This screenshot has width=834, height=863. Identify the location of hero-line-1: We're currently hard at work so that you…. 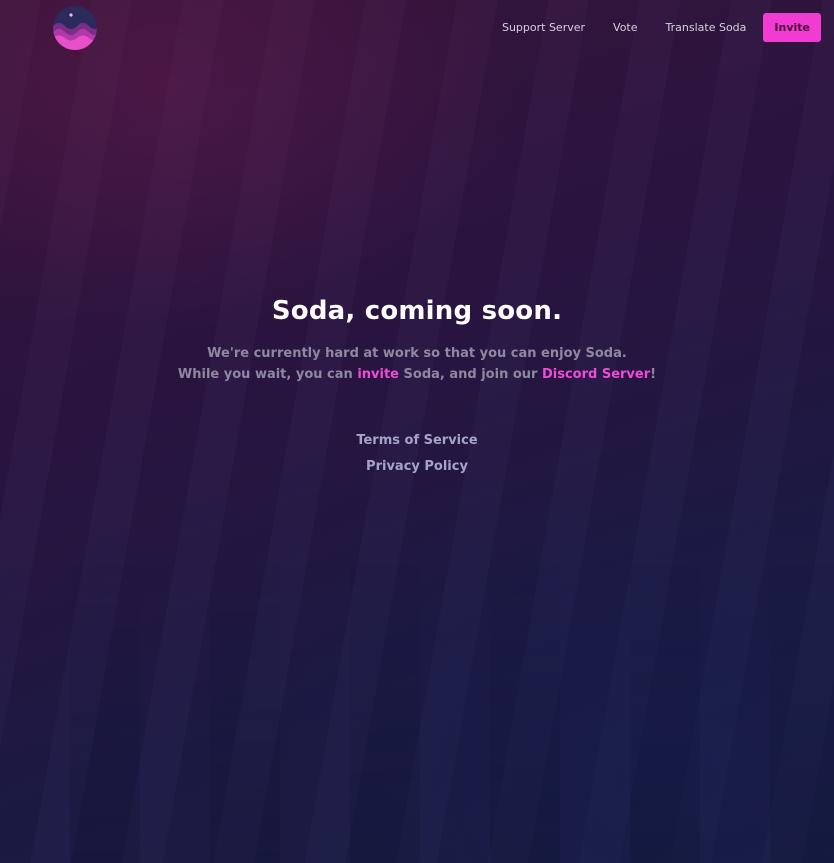
(417, 353).